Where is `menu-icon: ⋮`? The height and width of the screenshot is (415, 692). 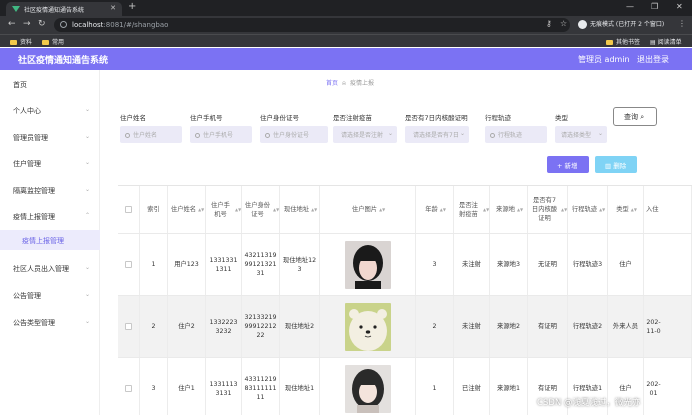
menu-icon: ⋮ is located at coordinates (682, 23).